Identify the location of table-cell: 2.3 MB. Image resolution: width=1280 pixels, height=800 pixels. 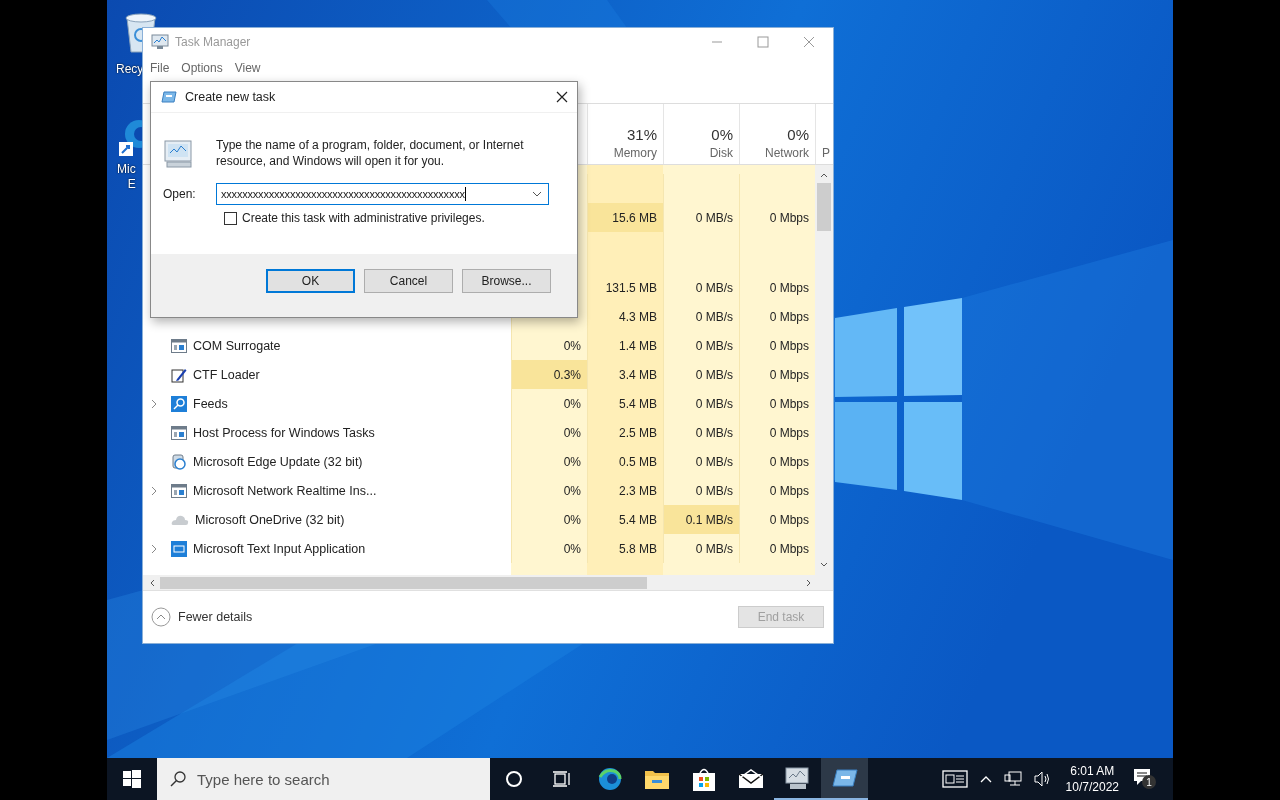
(625, 490).